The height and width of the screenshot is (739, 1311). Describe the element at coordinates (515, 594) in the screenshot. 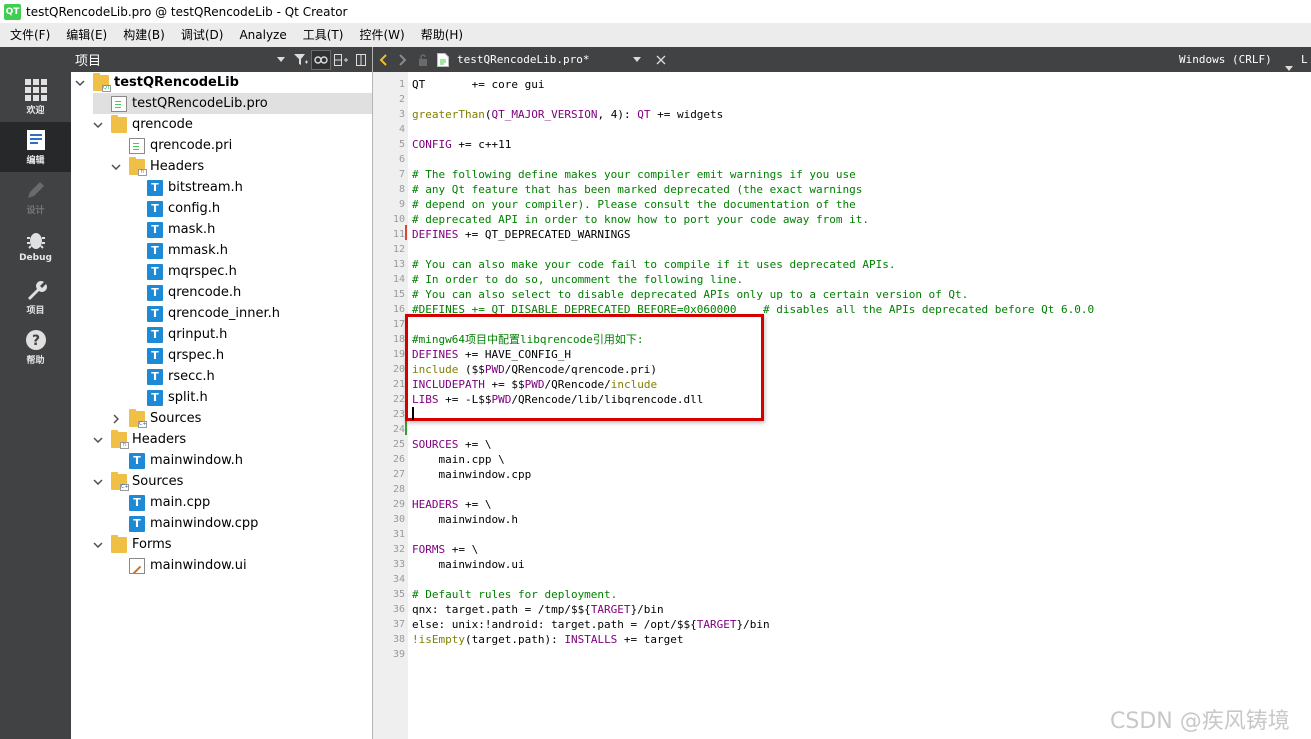

I see `code-token: # Default rules for deployment.` at that location.